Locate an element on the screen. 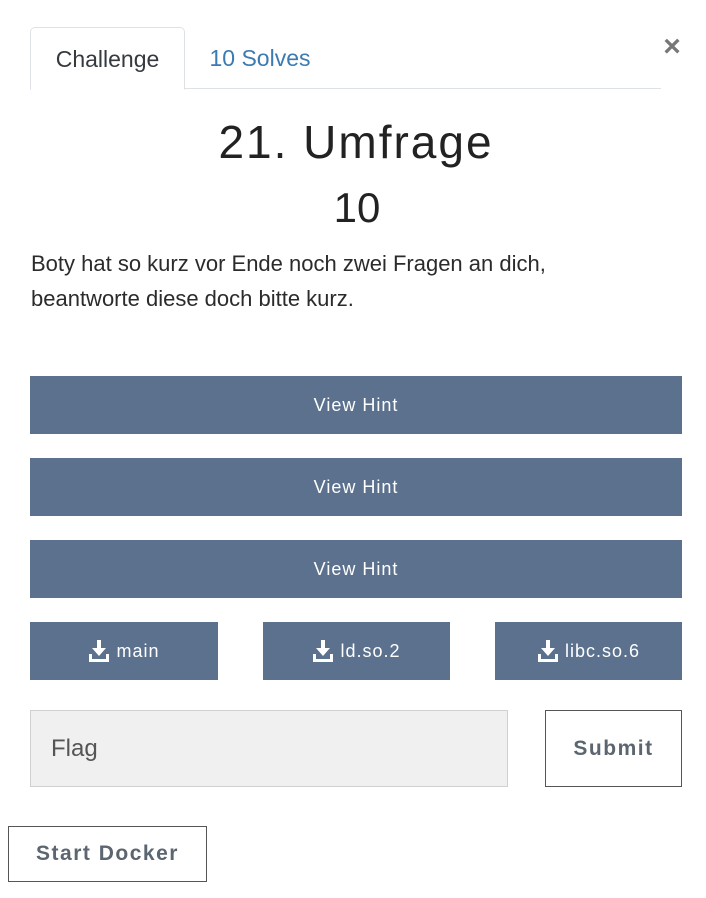 The image size is (706, 898). file-name: main is located at coordinates (138, 650).